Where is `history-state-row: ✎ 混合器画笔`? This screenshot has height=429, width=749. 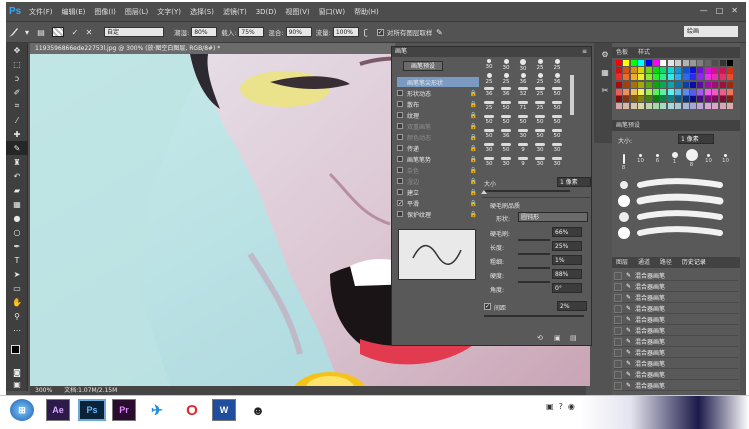
history-state-row: ✎ 混合器画笔 is located at coordinates (676, 375).